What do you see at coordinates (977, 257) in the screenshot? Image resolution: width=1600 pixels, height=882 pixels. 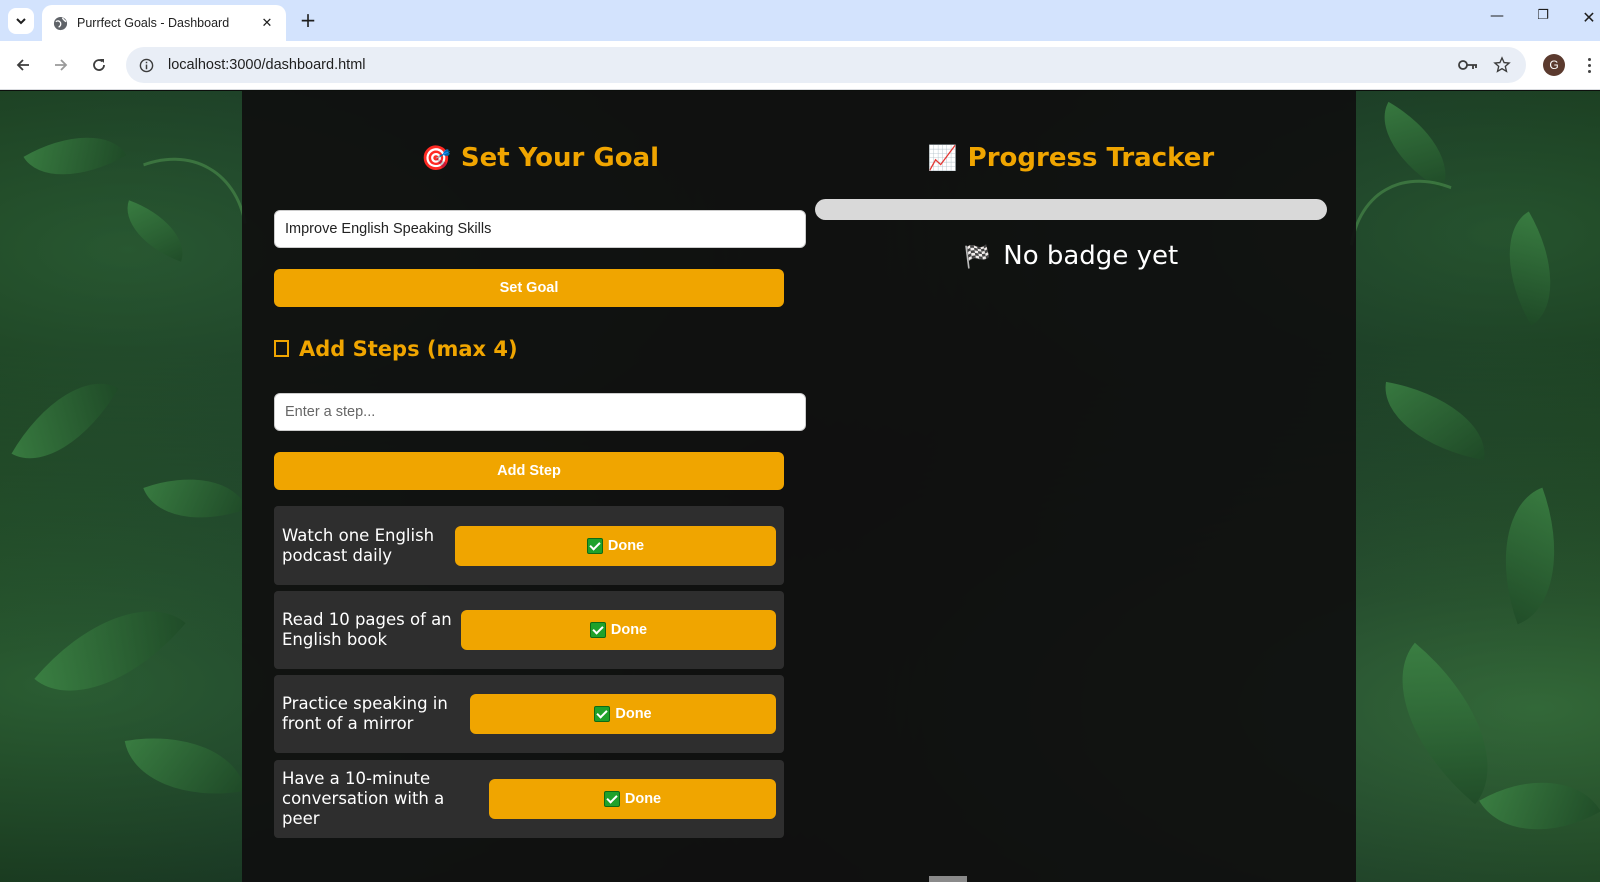 I see `checkered-flag-icon: 🏁` at bounding box center [977, 257].